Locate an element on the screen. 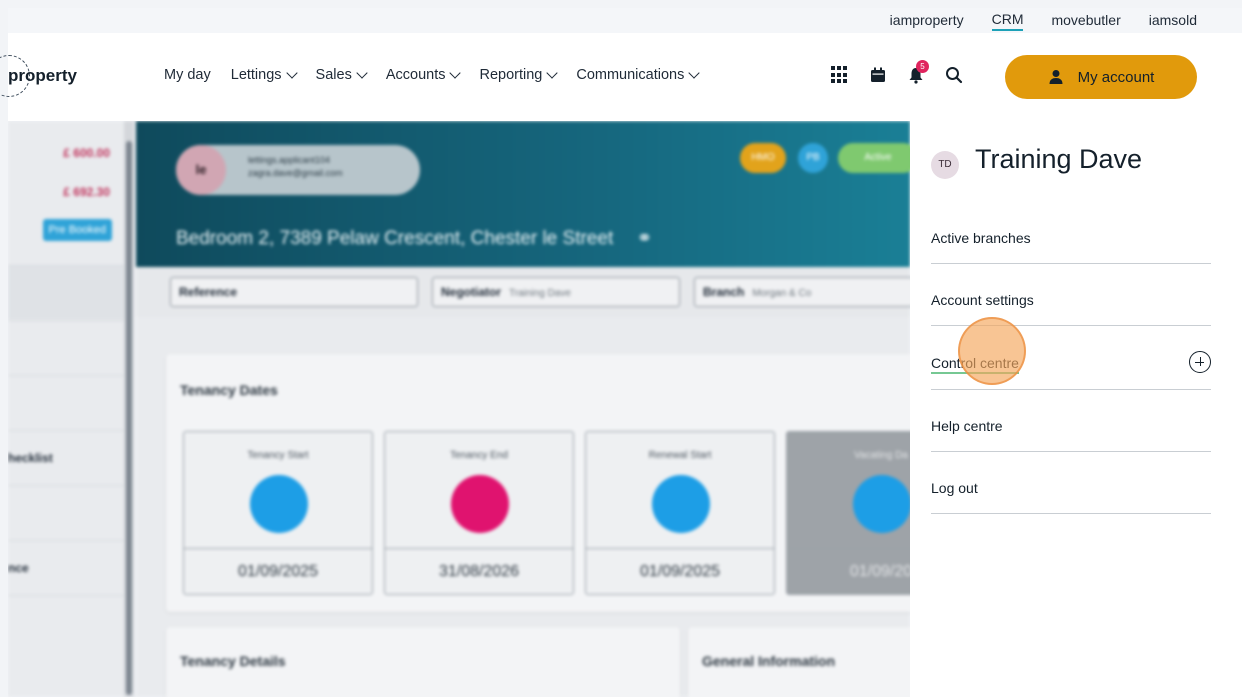 The width and height of the screenshot is (1242, 697). my-account-button: My account is located at coordinates (1101, 77).